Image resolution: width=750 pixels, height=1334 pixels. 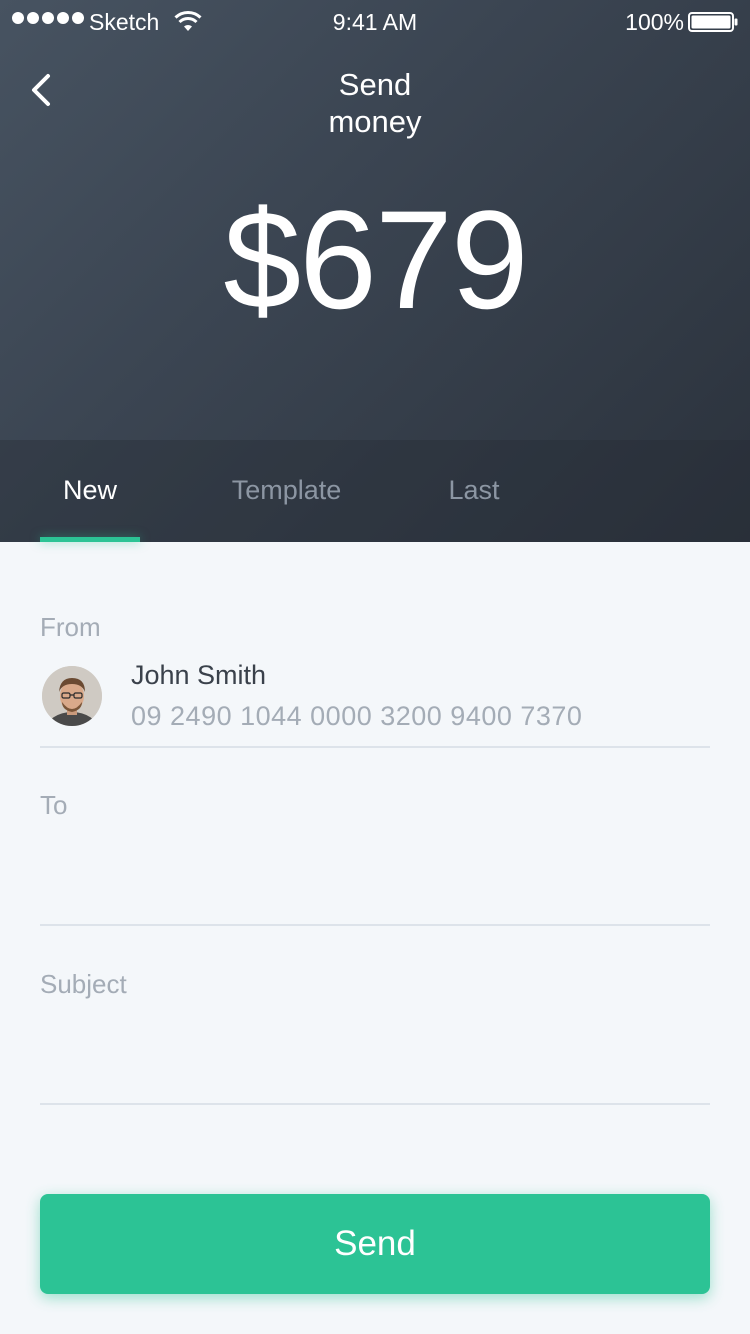 I want to click on title-line-2: money, so click(x=375, y=121).